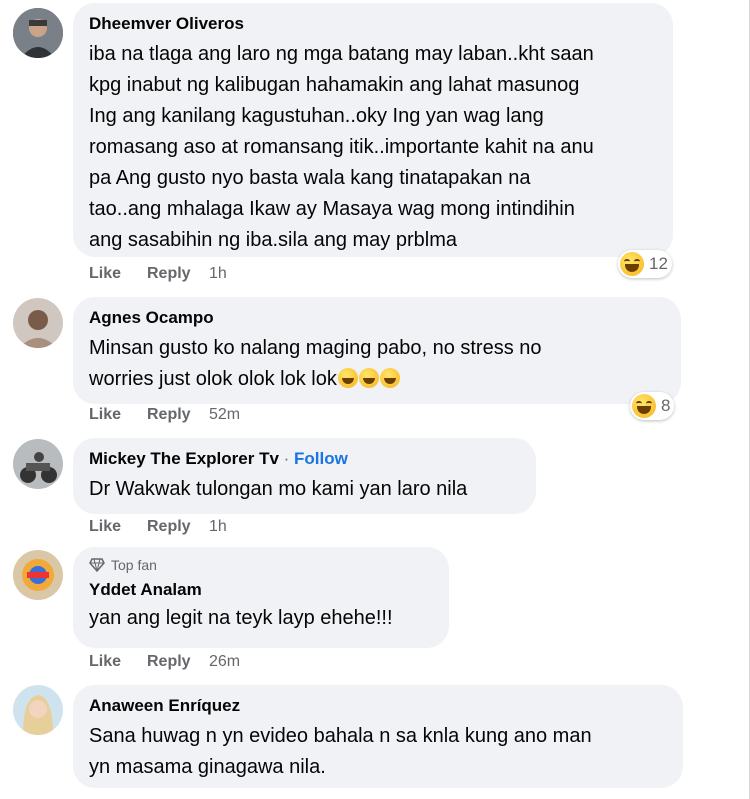 Image resolution: width=750 pixels, height=799 pixels. What do you see at coordinates (213, 379) in the screenshot?
I see `comment-text: worries just olok olok lok lok` at bounding box center [213, 379].